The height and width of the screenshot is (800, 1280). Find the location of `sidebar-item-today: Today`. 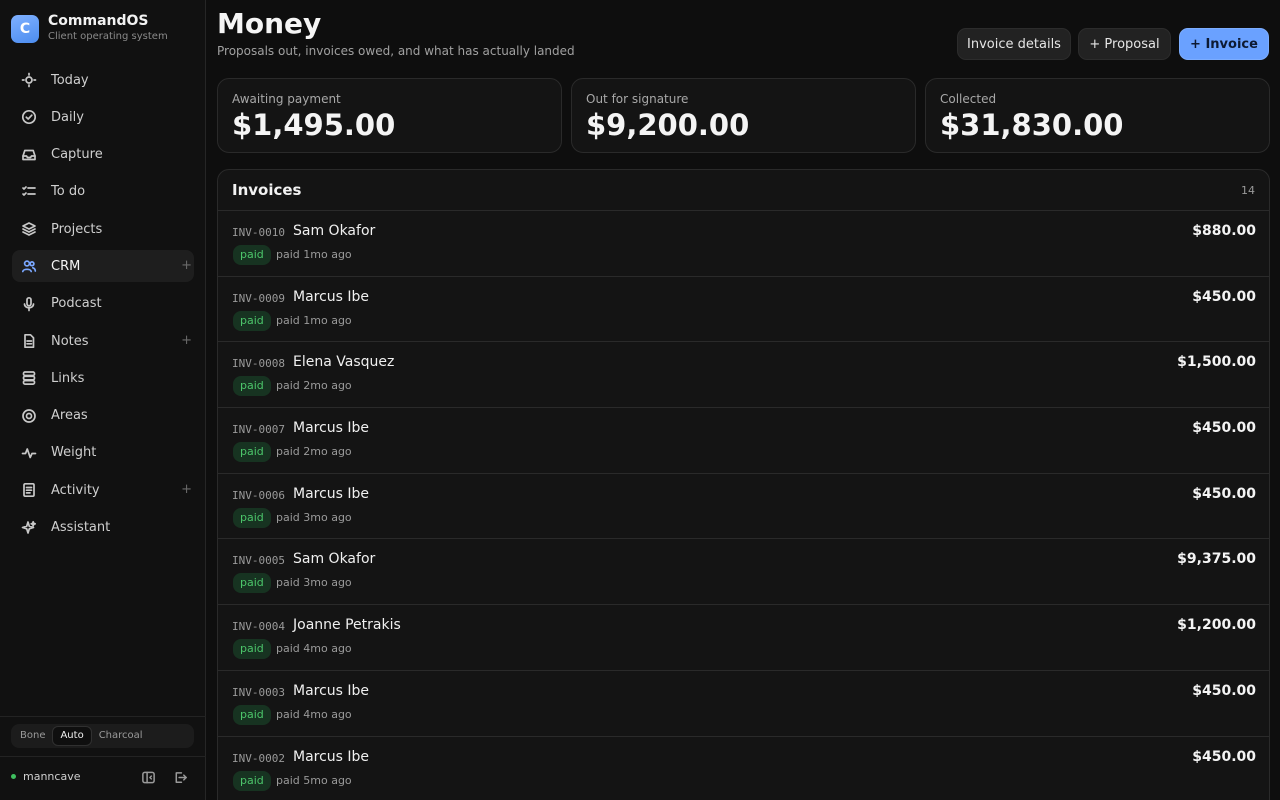

sidebar-item-today: Today is located at coordinates (103, 80).